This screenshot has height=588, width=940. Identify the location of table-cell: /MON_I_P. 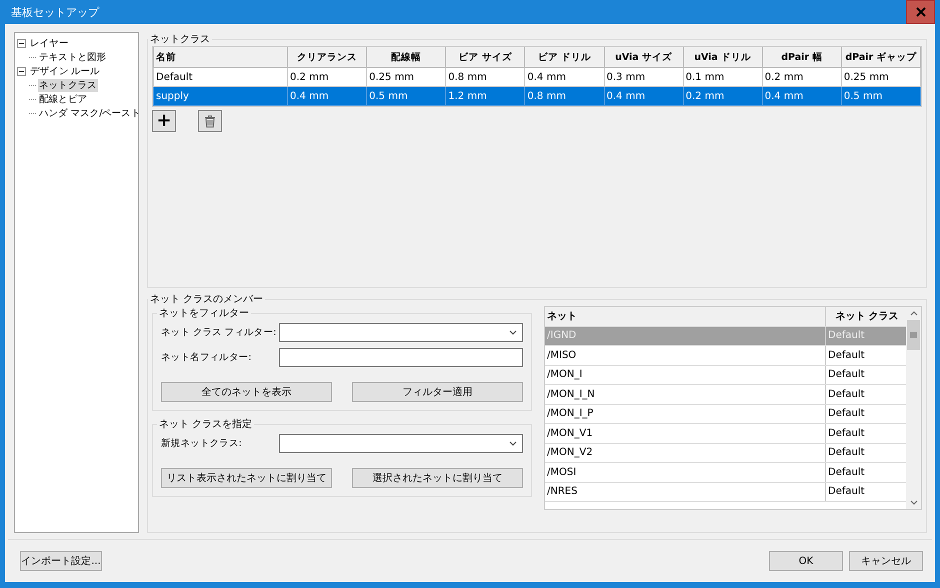
(685, 413).